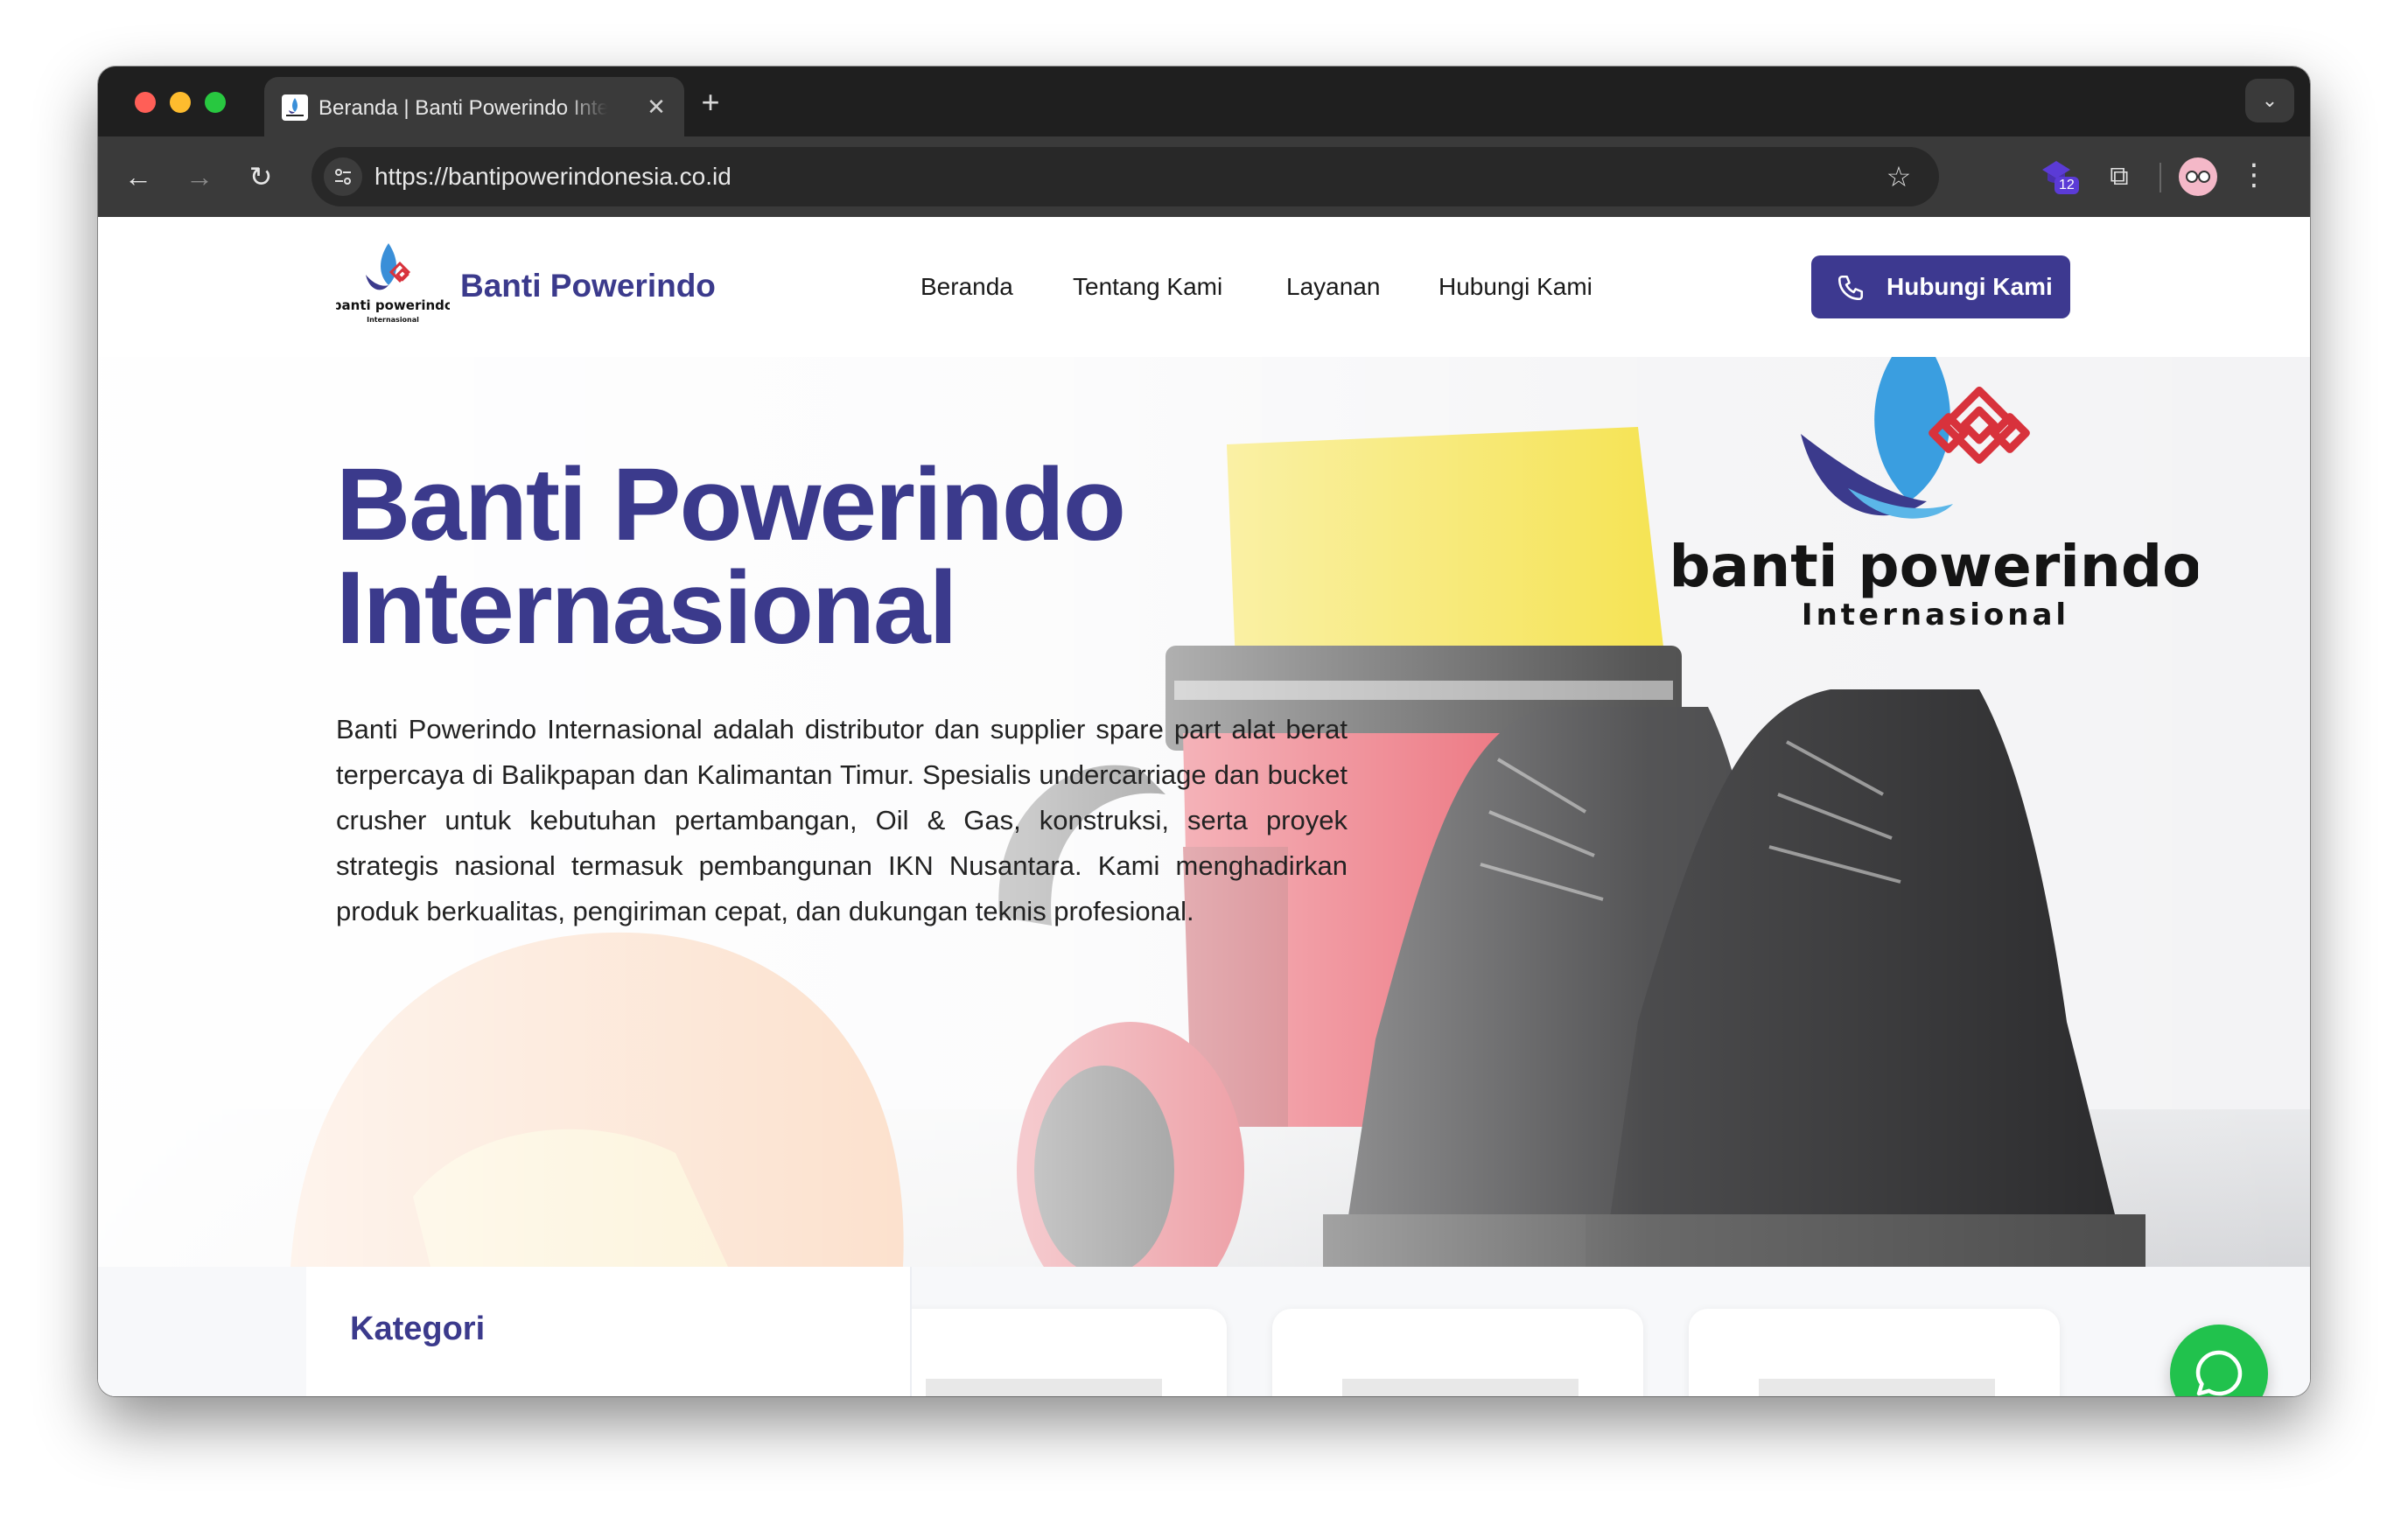 This screenshot has height=1524, width=2408. What do you see at coordinates (261, 177) in the screenshot?
I see `reload-icon: ↻` at bounding box center [261, 177].